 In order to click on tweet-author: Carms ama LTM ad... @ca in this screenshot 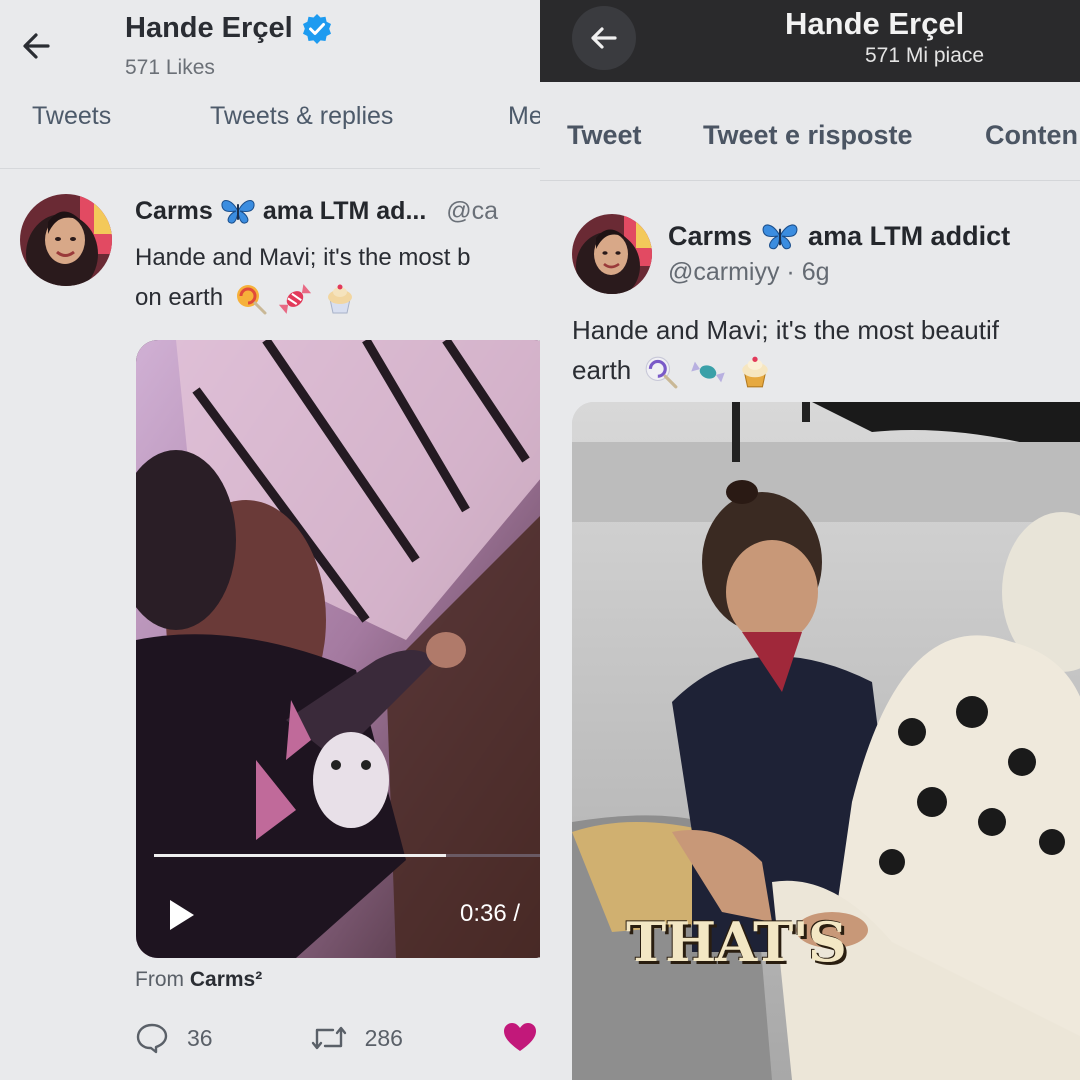, I will do `click(316, 211)`.